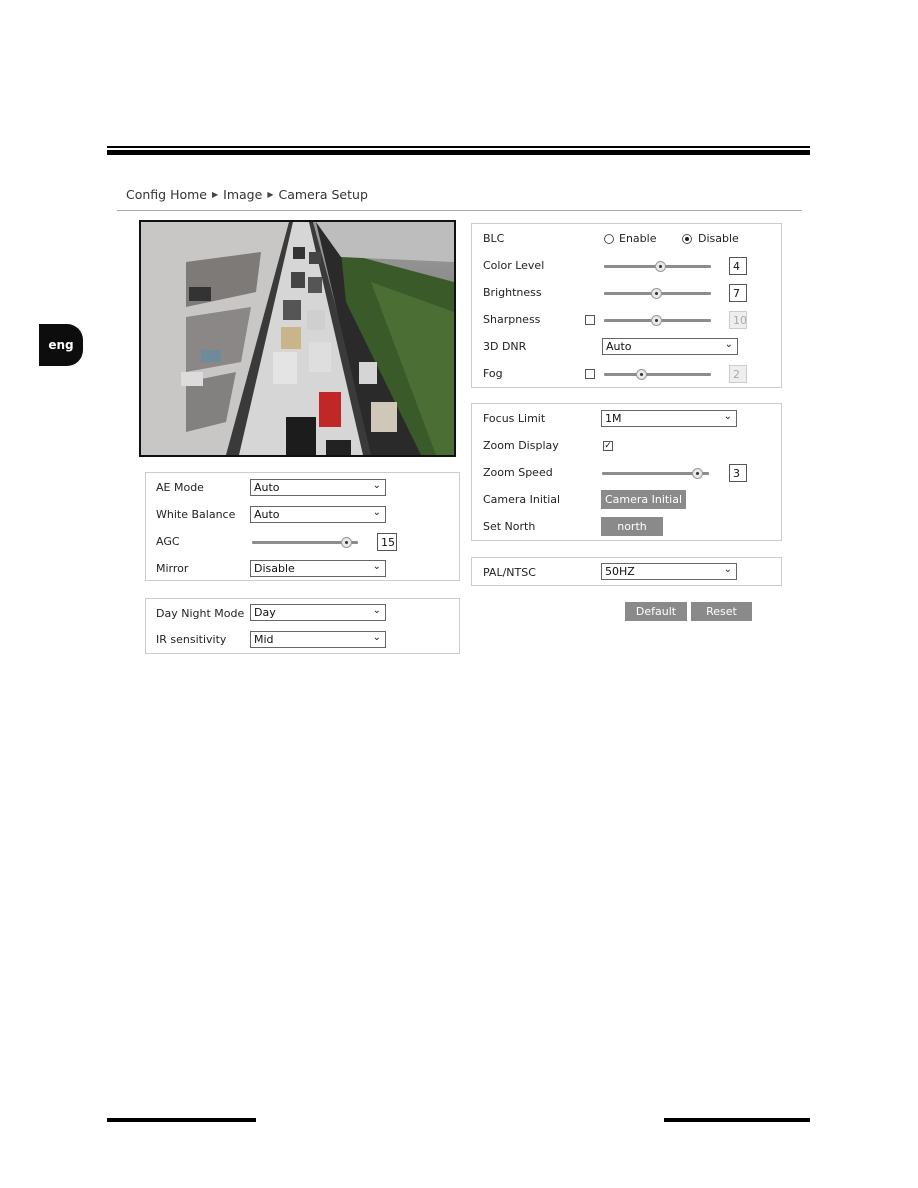 The image size is (918, 1188). I want to click on blc-disable-radio, so click(687, 239).